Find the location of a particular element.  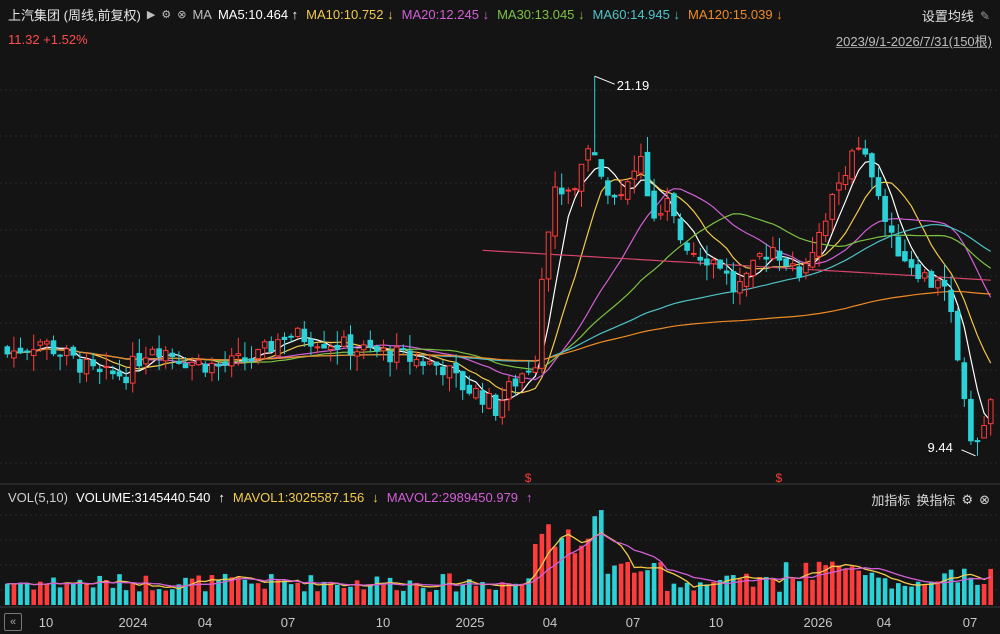

scroll-left-icon: « is located at coordinates (13, 622).